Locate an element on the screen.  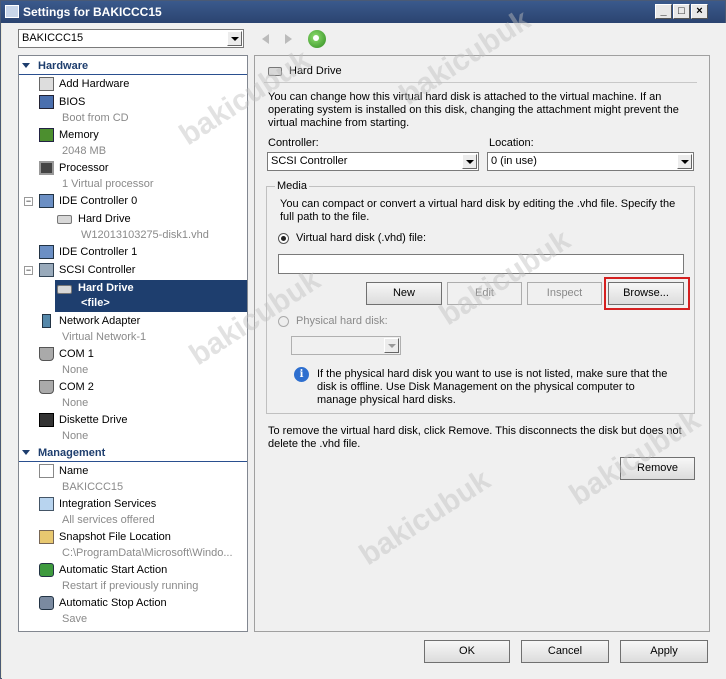
tree-item-label: COM 2 is located at coordinates (76, 387).